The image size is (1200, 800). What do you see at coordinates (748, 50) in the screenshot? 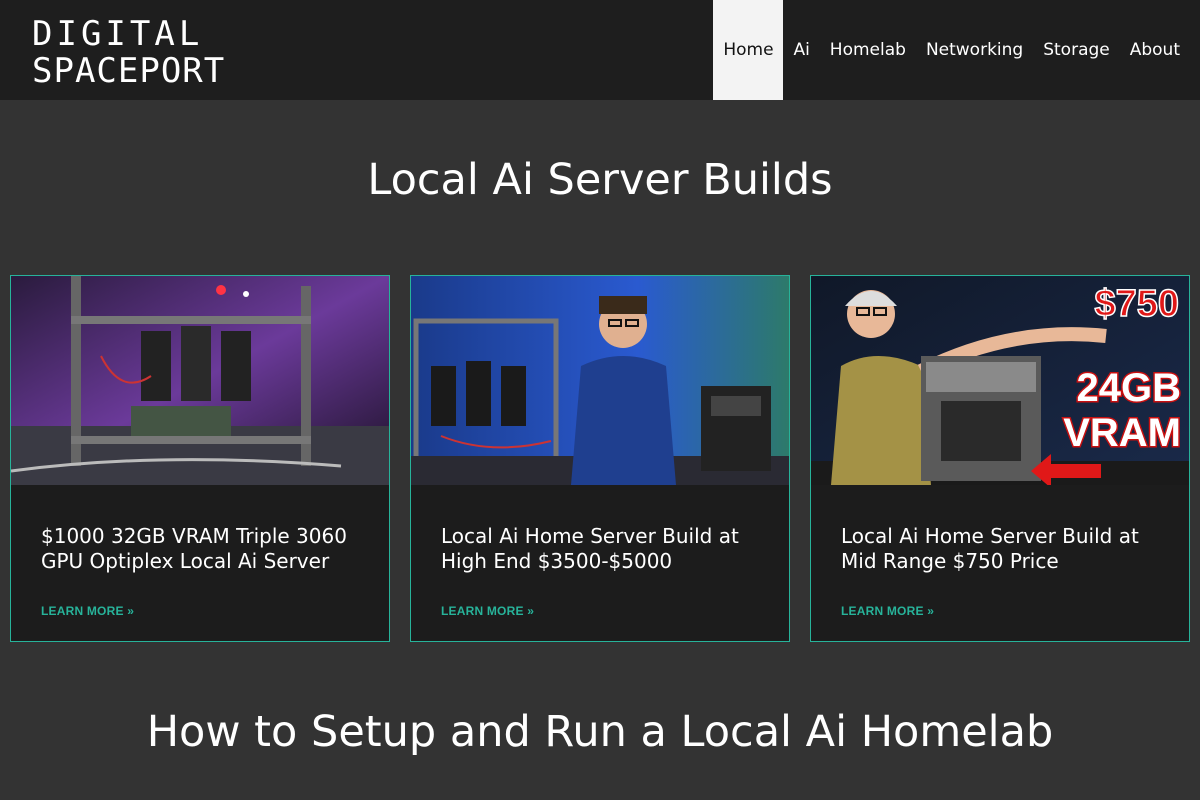
I see `nav-home: Home` at bounding box center [748, 50].